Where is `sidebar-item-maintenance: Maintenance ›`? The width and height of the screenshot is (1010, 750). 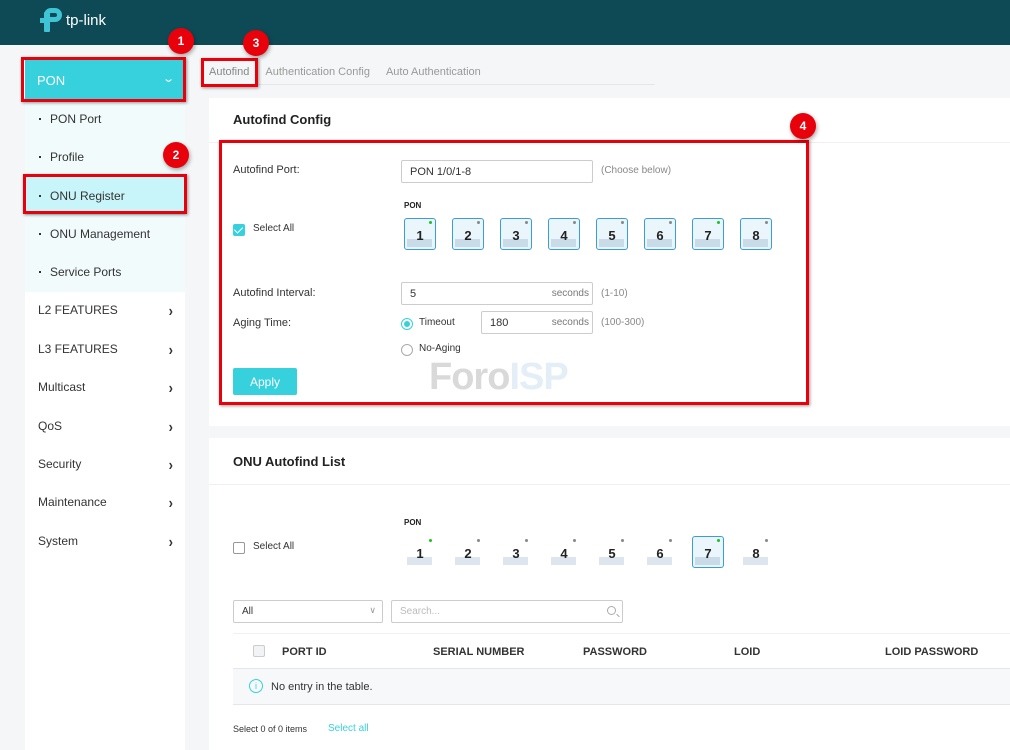 sidebar-item-maintenance: Maintenance › is located at coordinates (105, 502).